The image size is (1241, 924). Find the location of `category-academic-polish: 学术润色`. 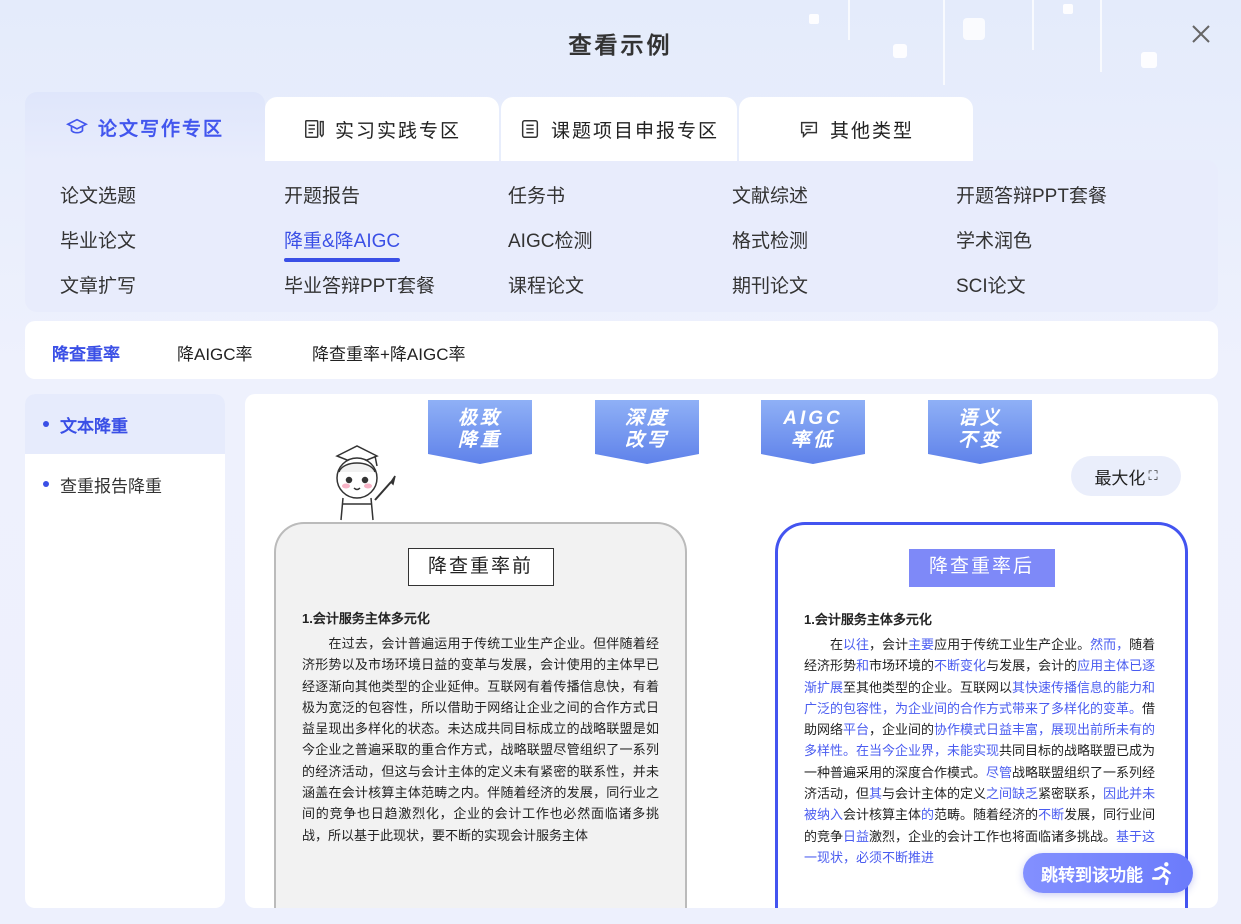

category-academic-polish: 学术润色 is located at coordinates (994, 239).